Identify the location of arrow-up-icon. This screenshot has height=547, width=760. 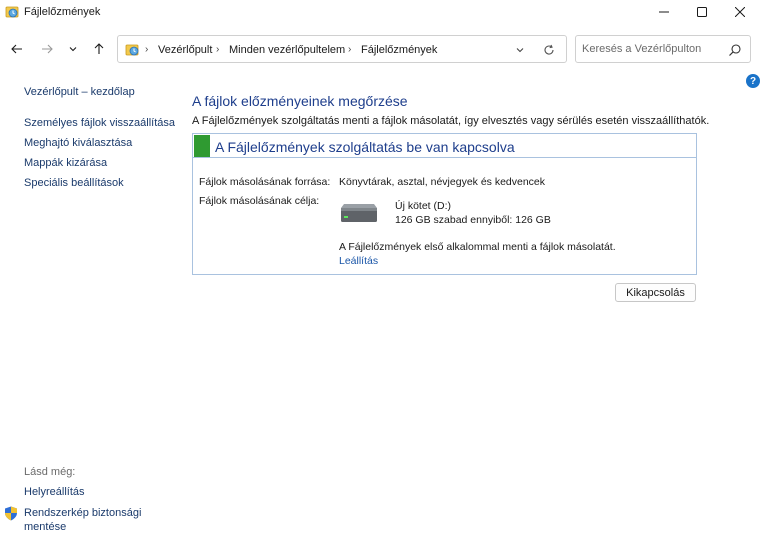
(99, 48).